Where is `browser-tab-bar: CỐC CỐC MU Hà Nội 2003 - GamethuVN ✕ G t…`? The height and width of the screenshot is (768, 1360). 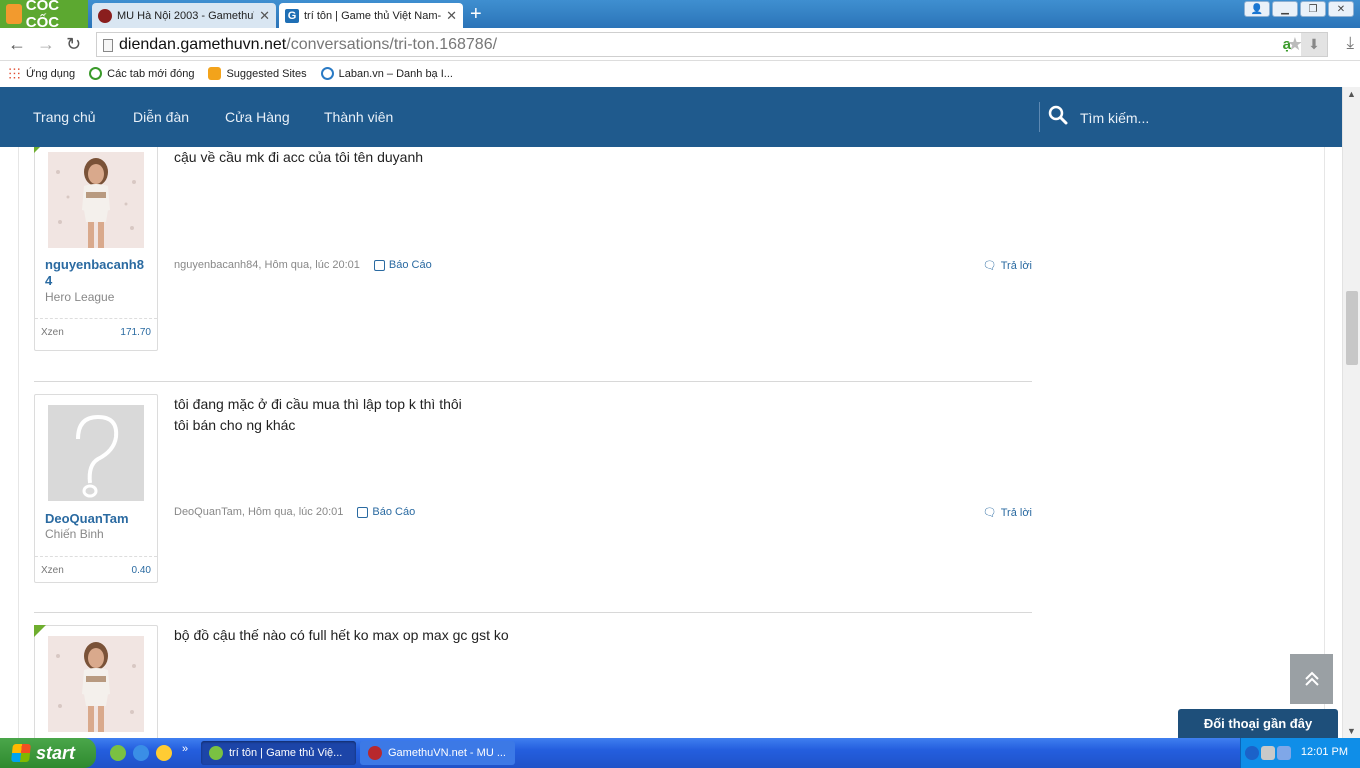
browser-tab-bar: CỐC CỐC MU Hà Nội 2003 - GamethuVN ✕ G t… is located at coordinates (680, 15).